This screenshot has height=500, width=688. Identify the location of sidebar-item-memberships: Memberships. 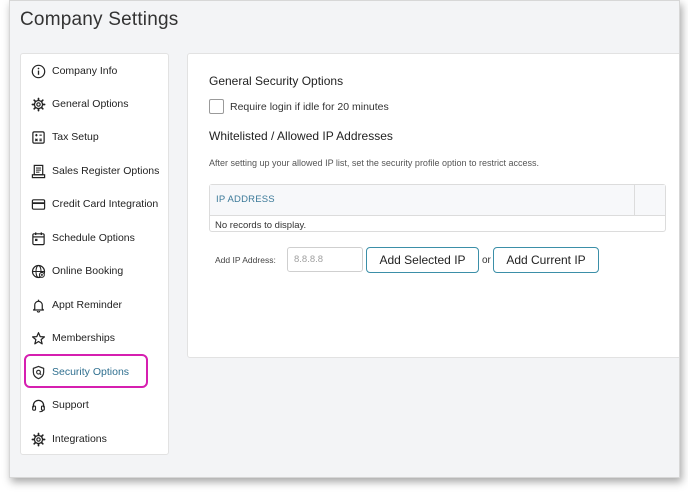
(94, 338).